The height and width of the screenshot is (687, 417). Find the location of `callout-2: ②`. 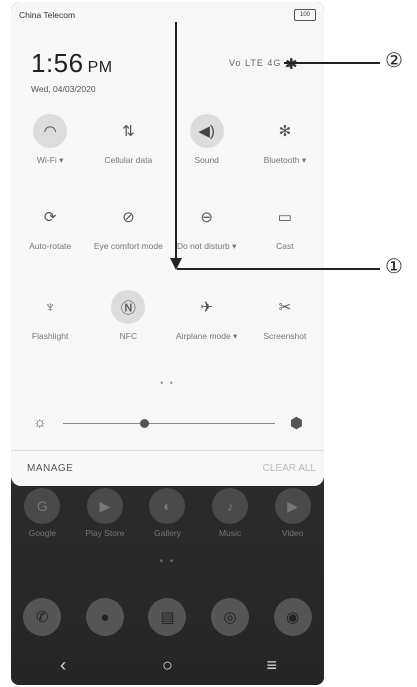

callout-2: ② is located at coordinates (394, 60).